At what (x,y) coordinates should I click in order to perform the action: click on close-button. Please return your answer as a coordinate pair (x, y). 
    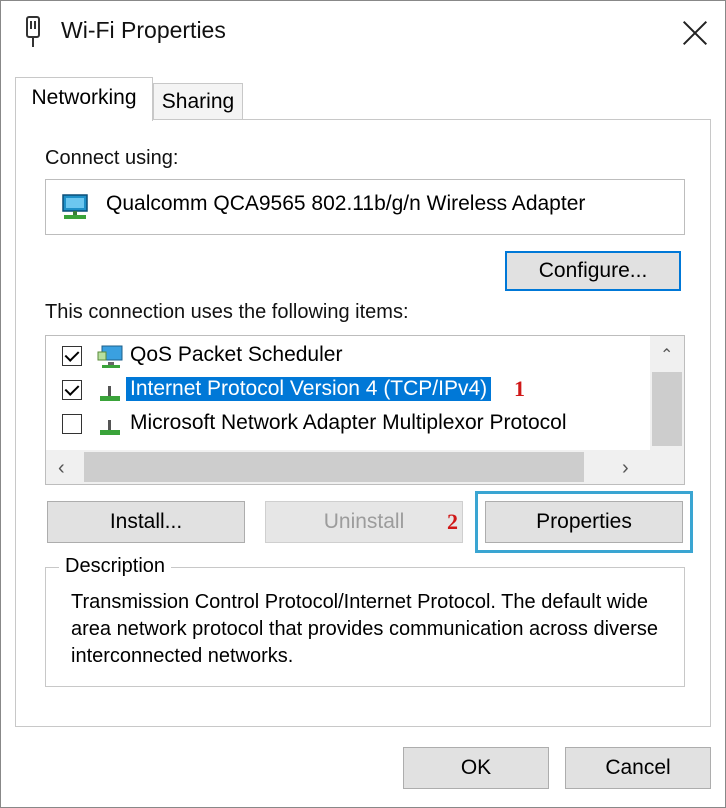
    Looking at the image, I should click on (695, 33).